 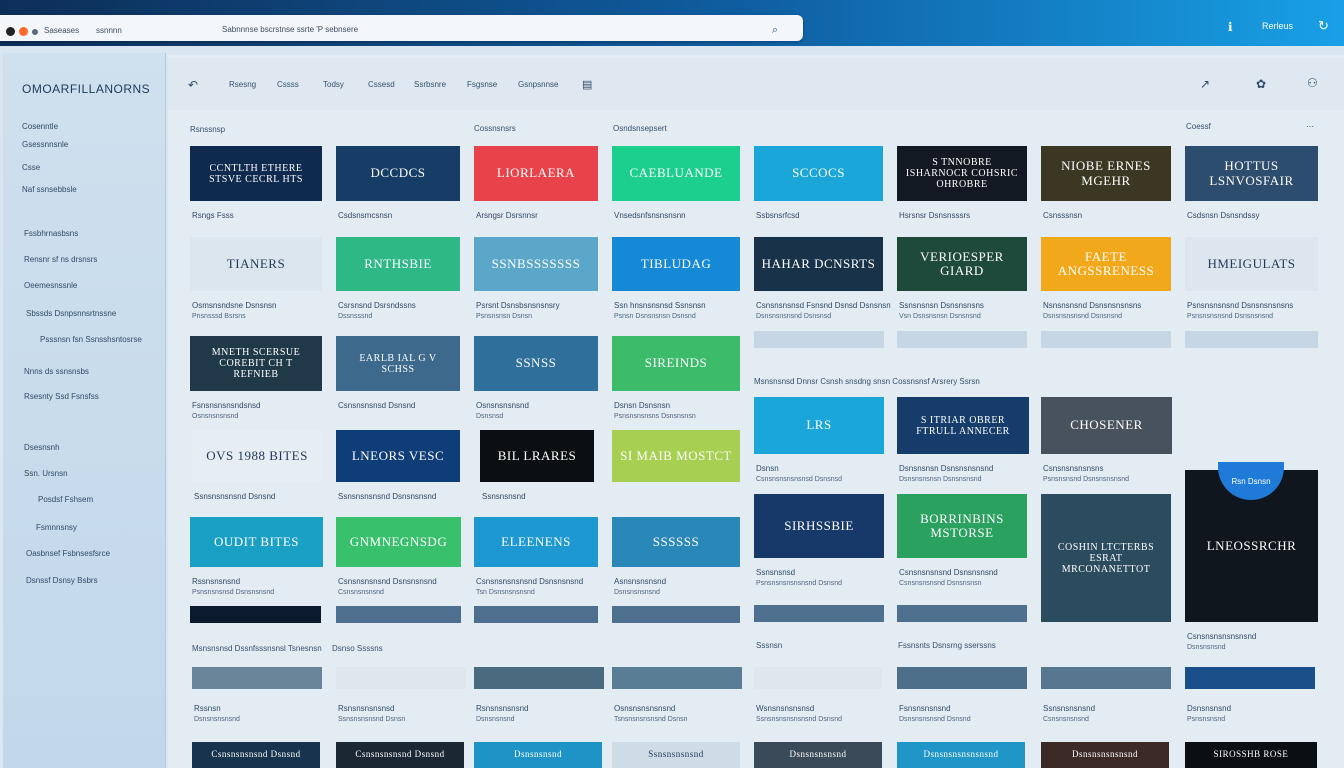 I want to click on window-dot-orange, so click(x=23, y=31).